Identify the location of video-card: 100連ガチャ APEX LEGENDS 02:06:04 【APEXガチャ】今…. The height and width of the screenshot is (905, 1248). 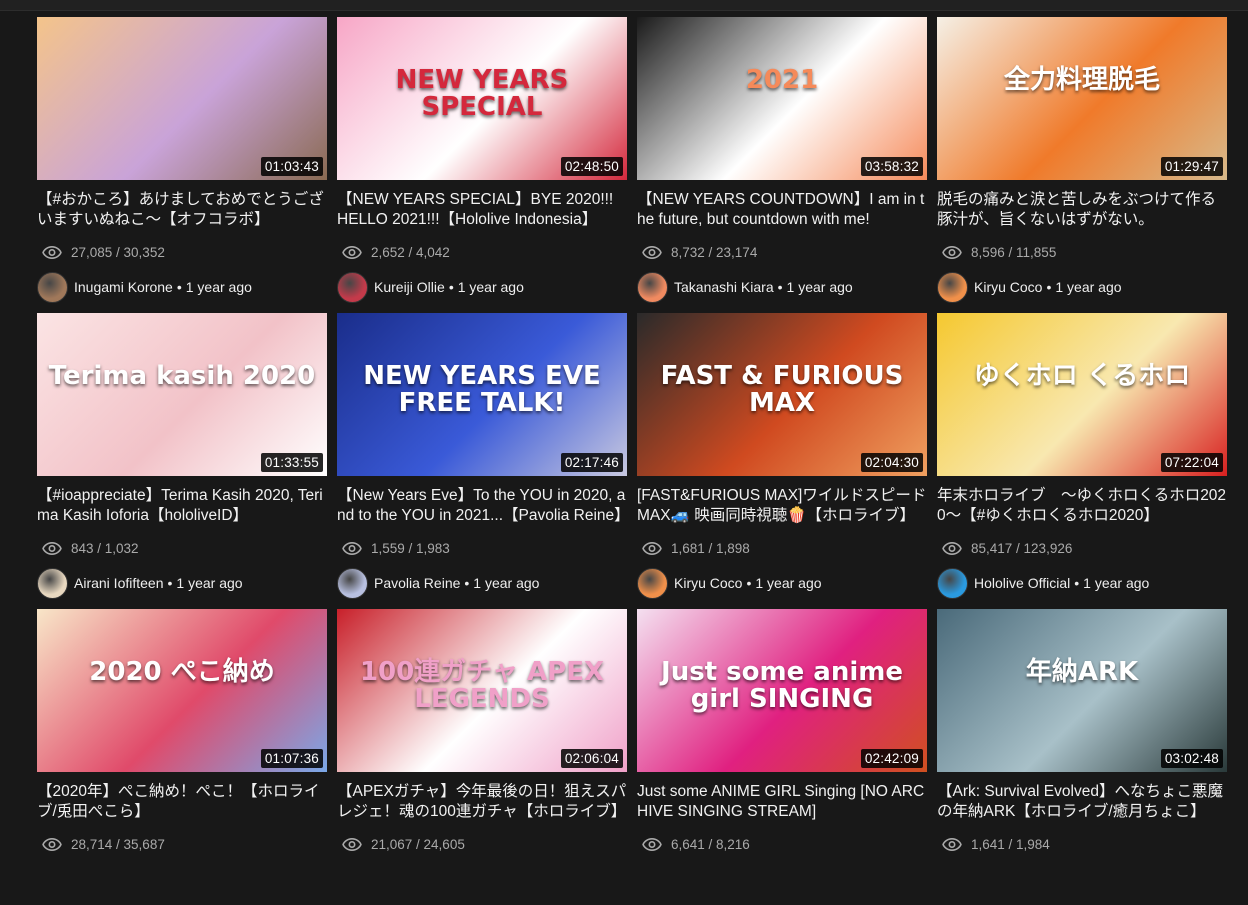
(482, 757).